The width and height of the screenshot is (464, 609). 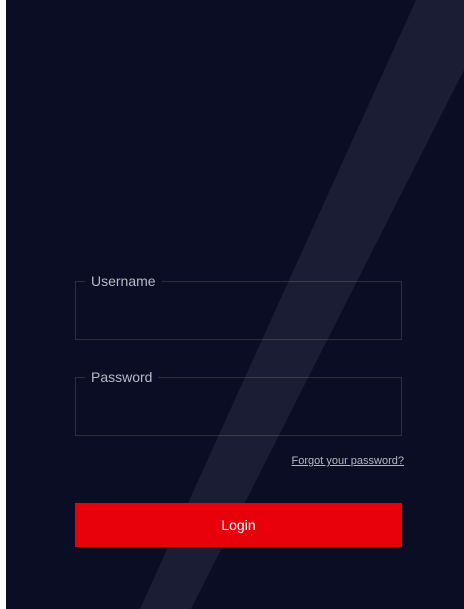 I want to click on login-button: Login, so click(x=238, y=525).